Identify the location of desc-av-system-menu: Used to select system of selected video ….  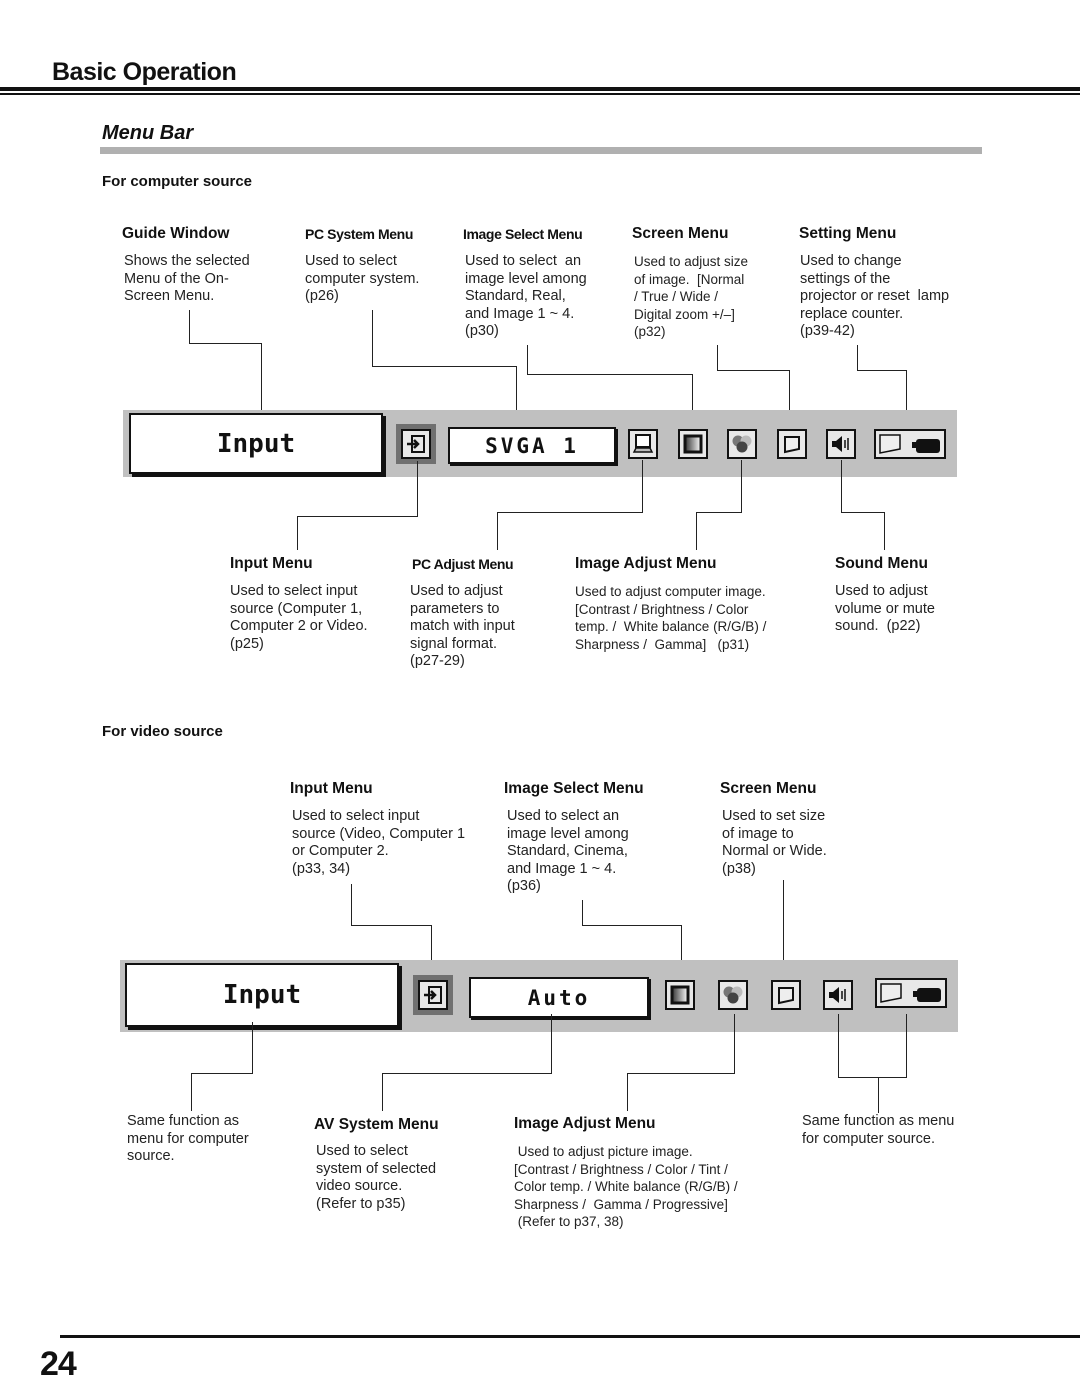
(376, 1177).